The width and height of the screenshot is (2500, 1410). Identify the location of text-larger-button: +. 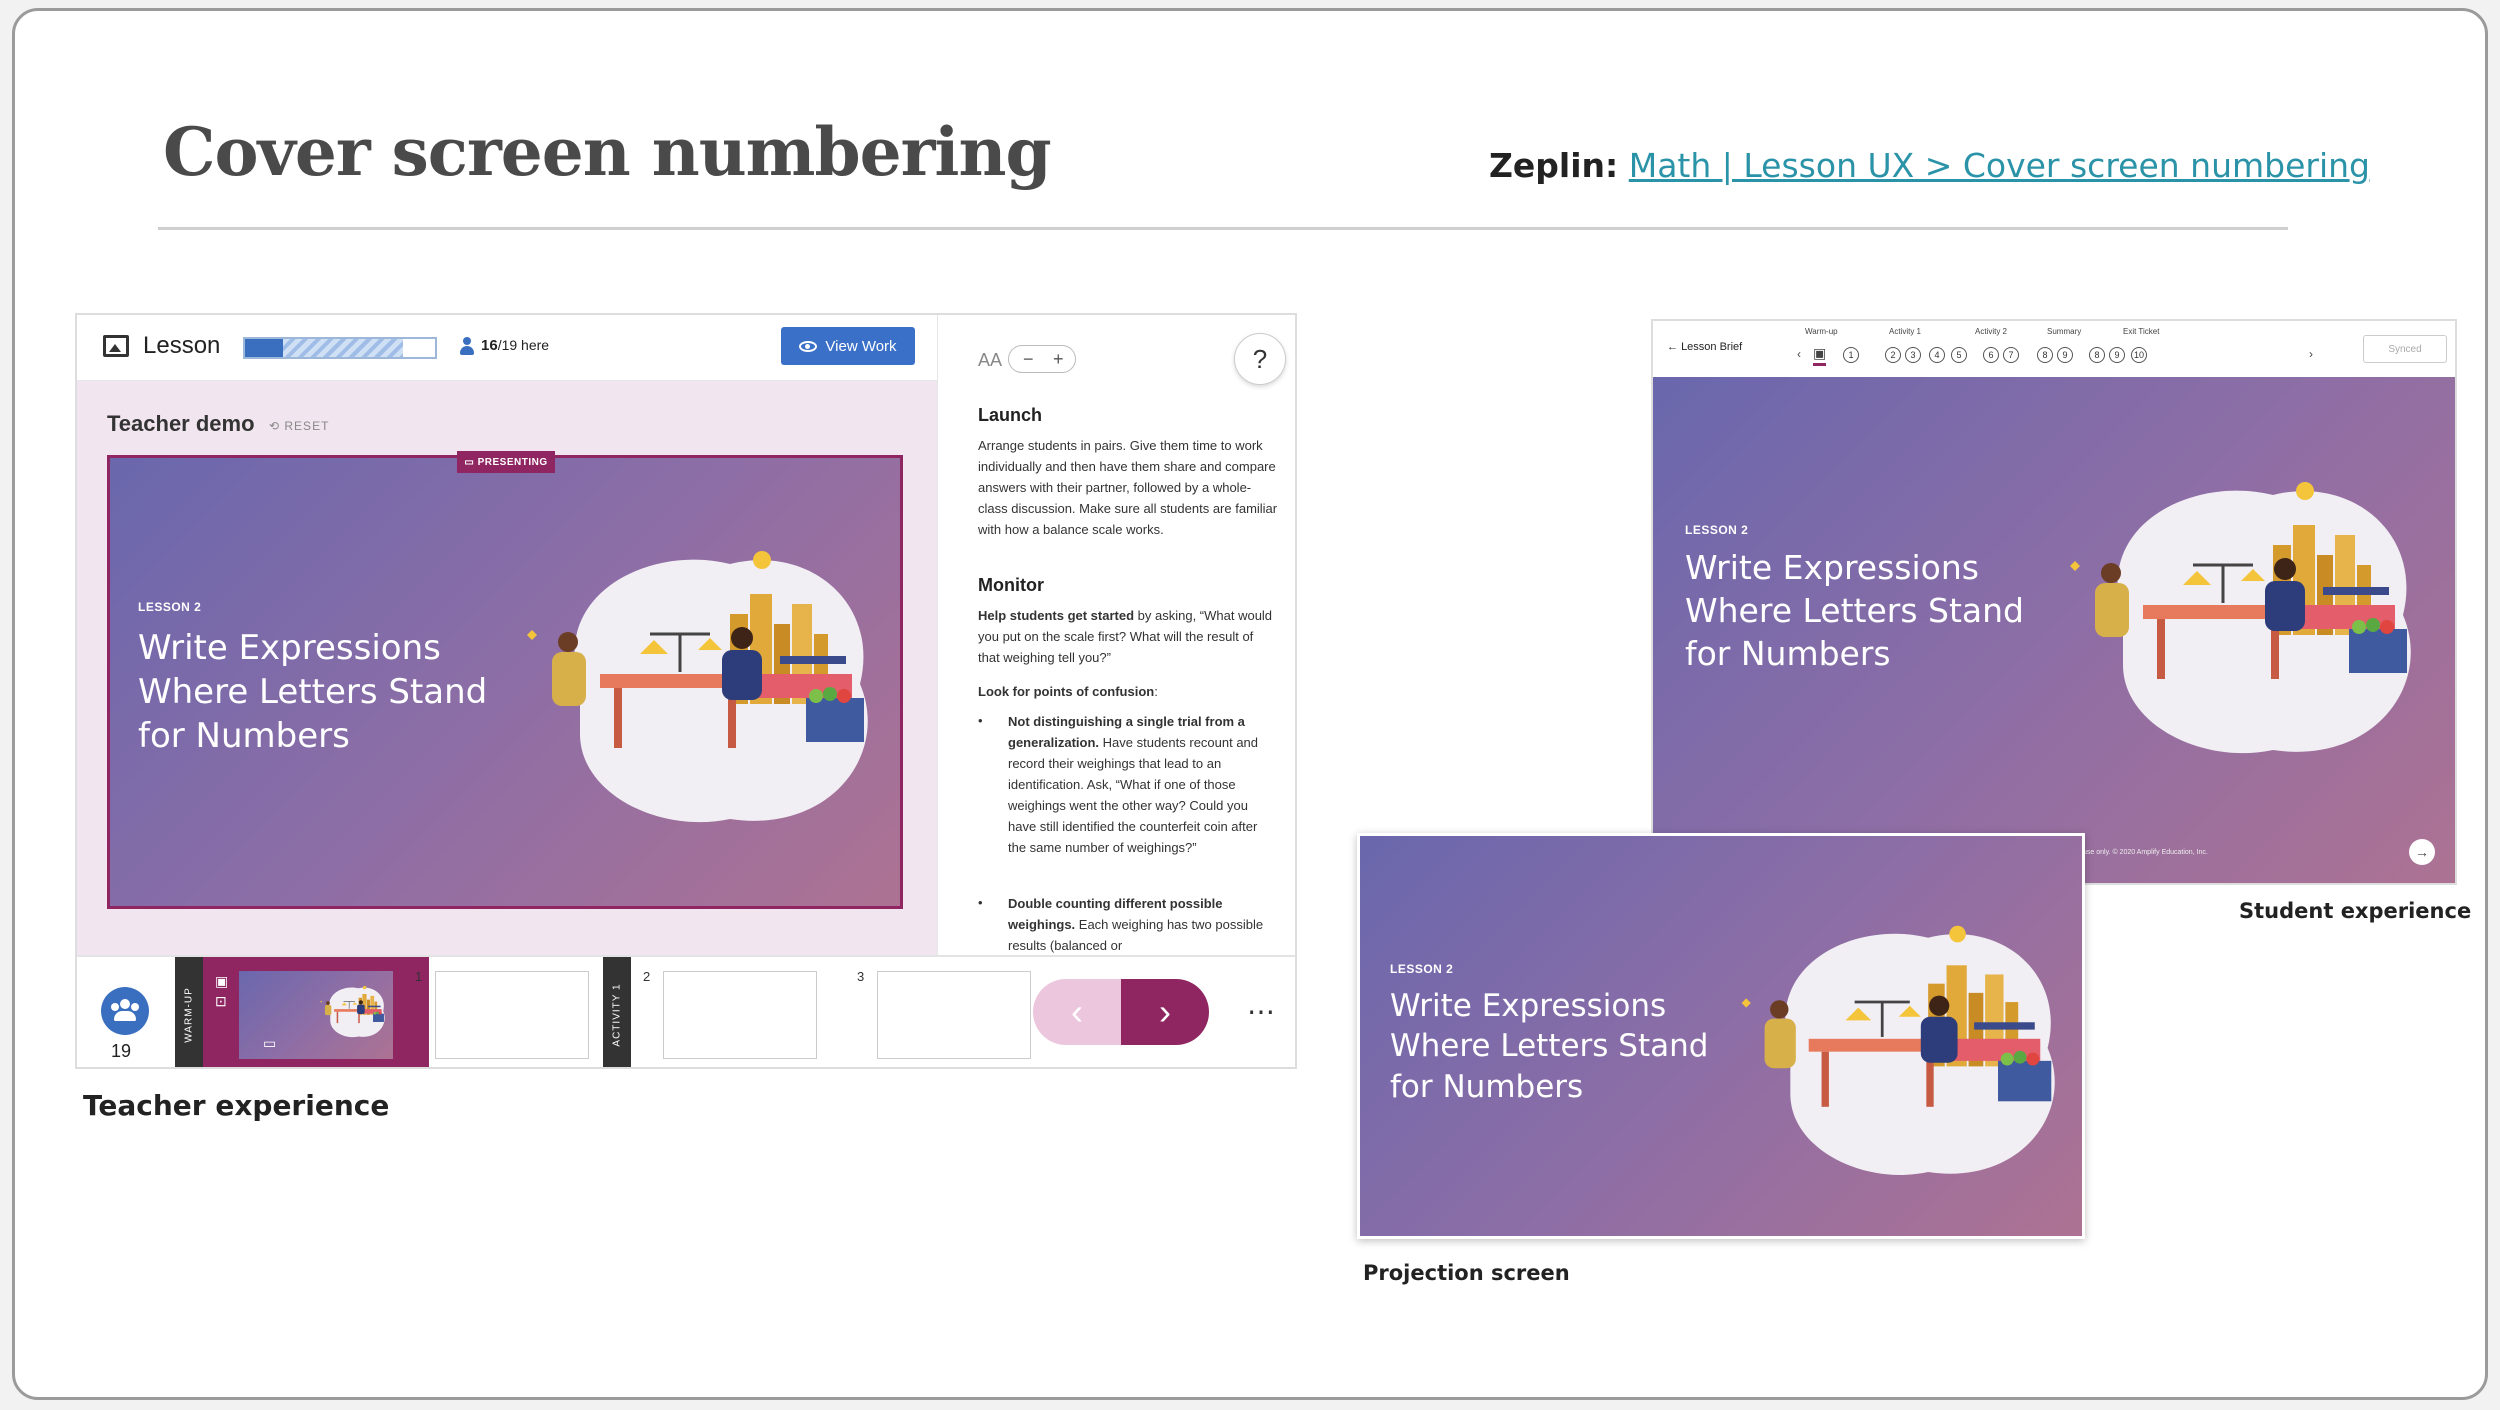
(1058, 359).